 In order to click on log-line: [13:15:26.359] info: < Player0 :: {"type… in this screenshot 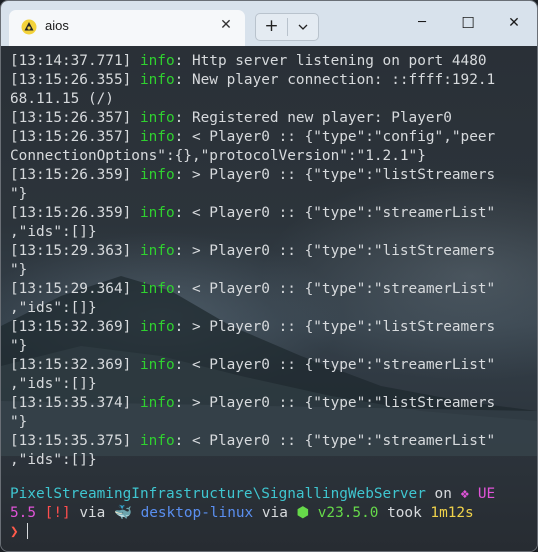, I will do `click(252, 222)`.